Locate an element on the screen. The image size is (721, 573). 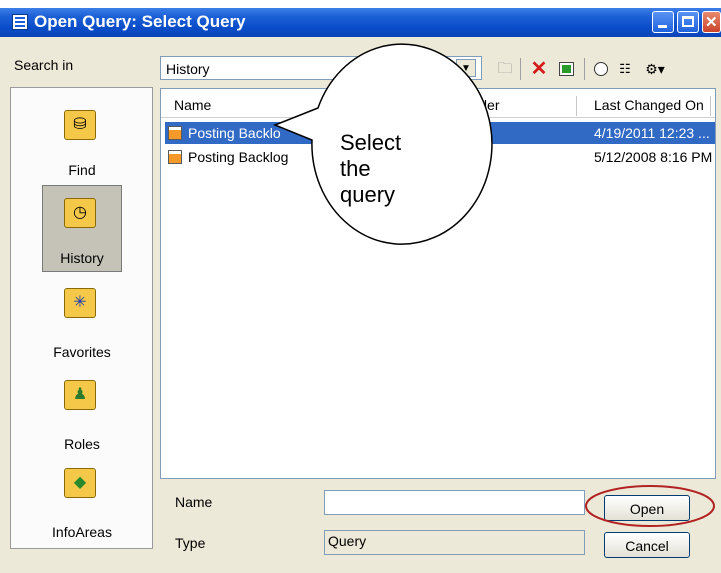
search-in-value: History is located at coordinates (188, 69).